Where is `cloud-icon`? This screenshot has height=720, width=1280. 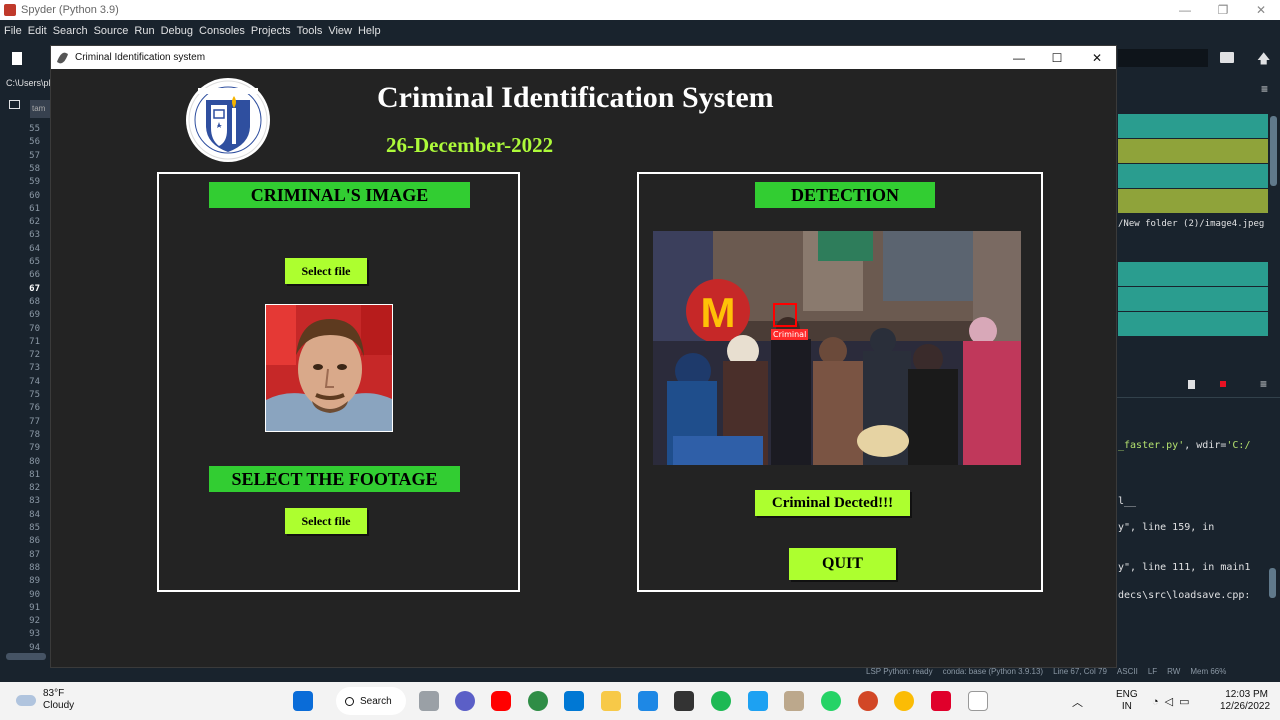 cloud-icon is located at coordinates (26, 700).